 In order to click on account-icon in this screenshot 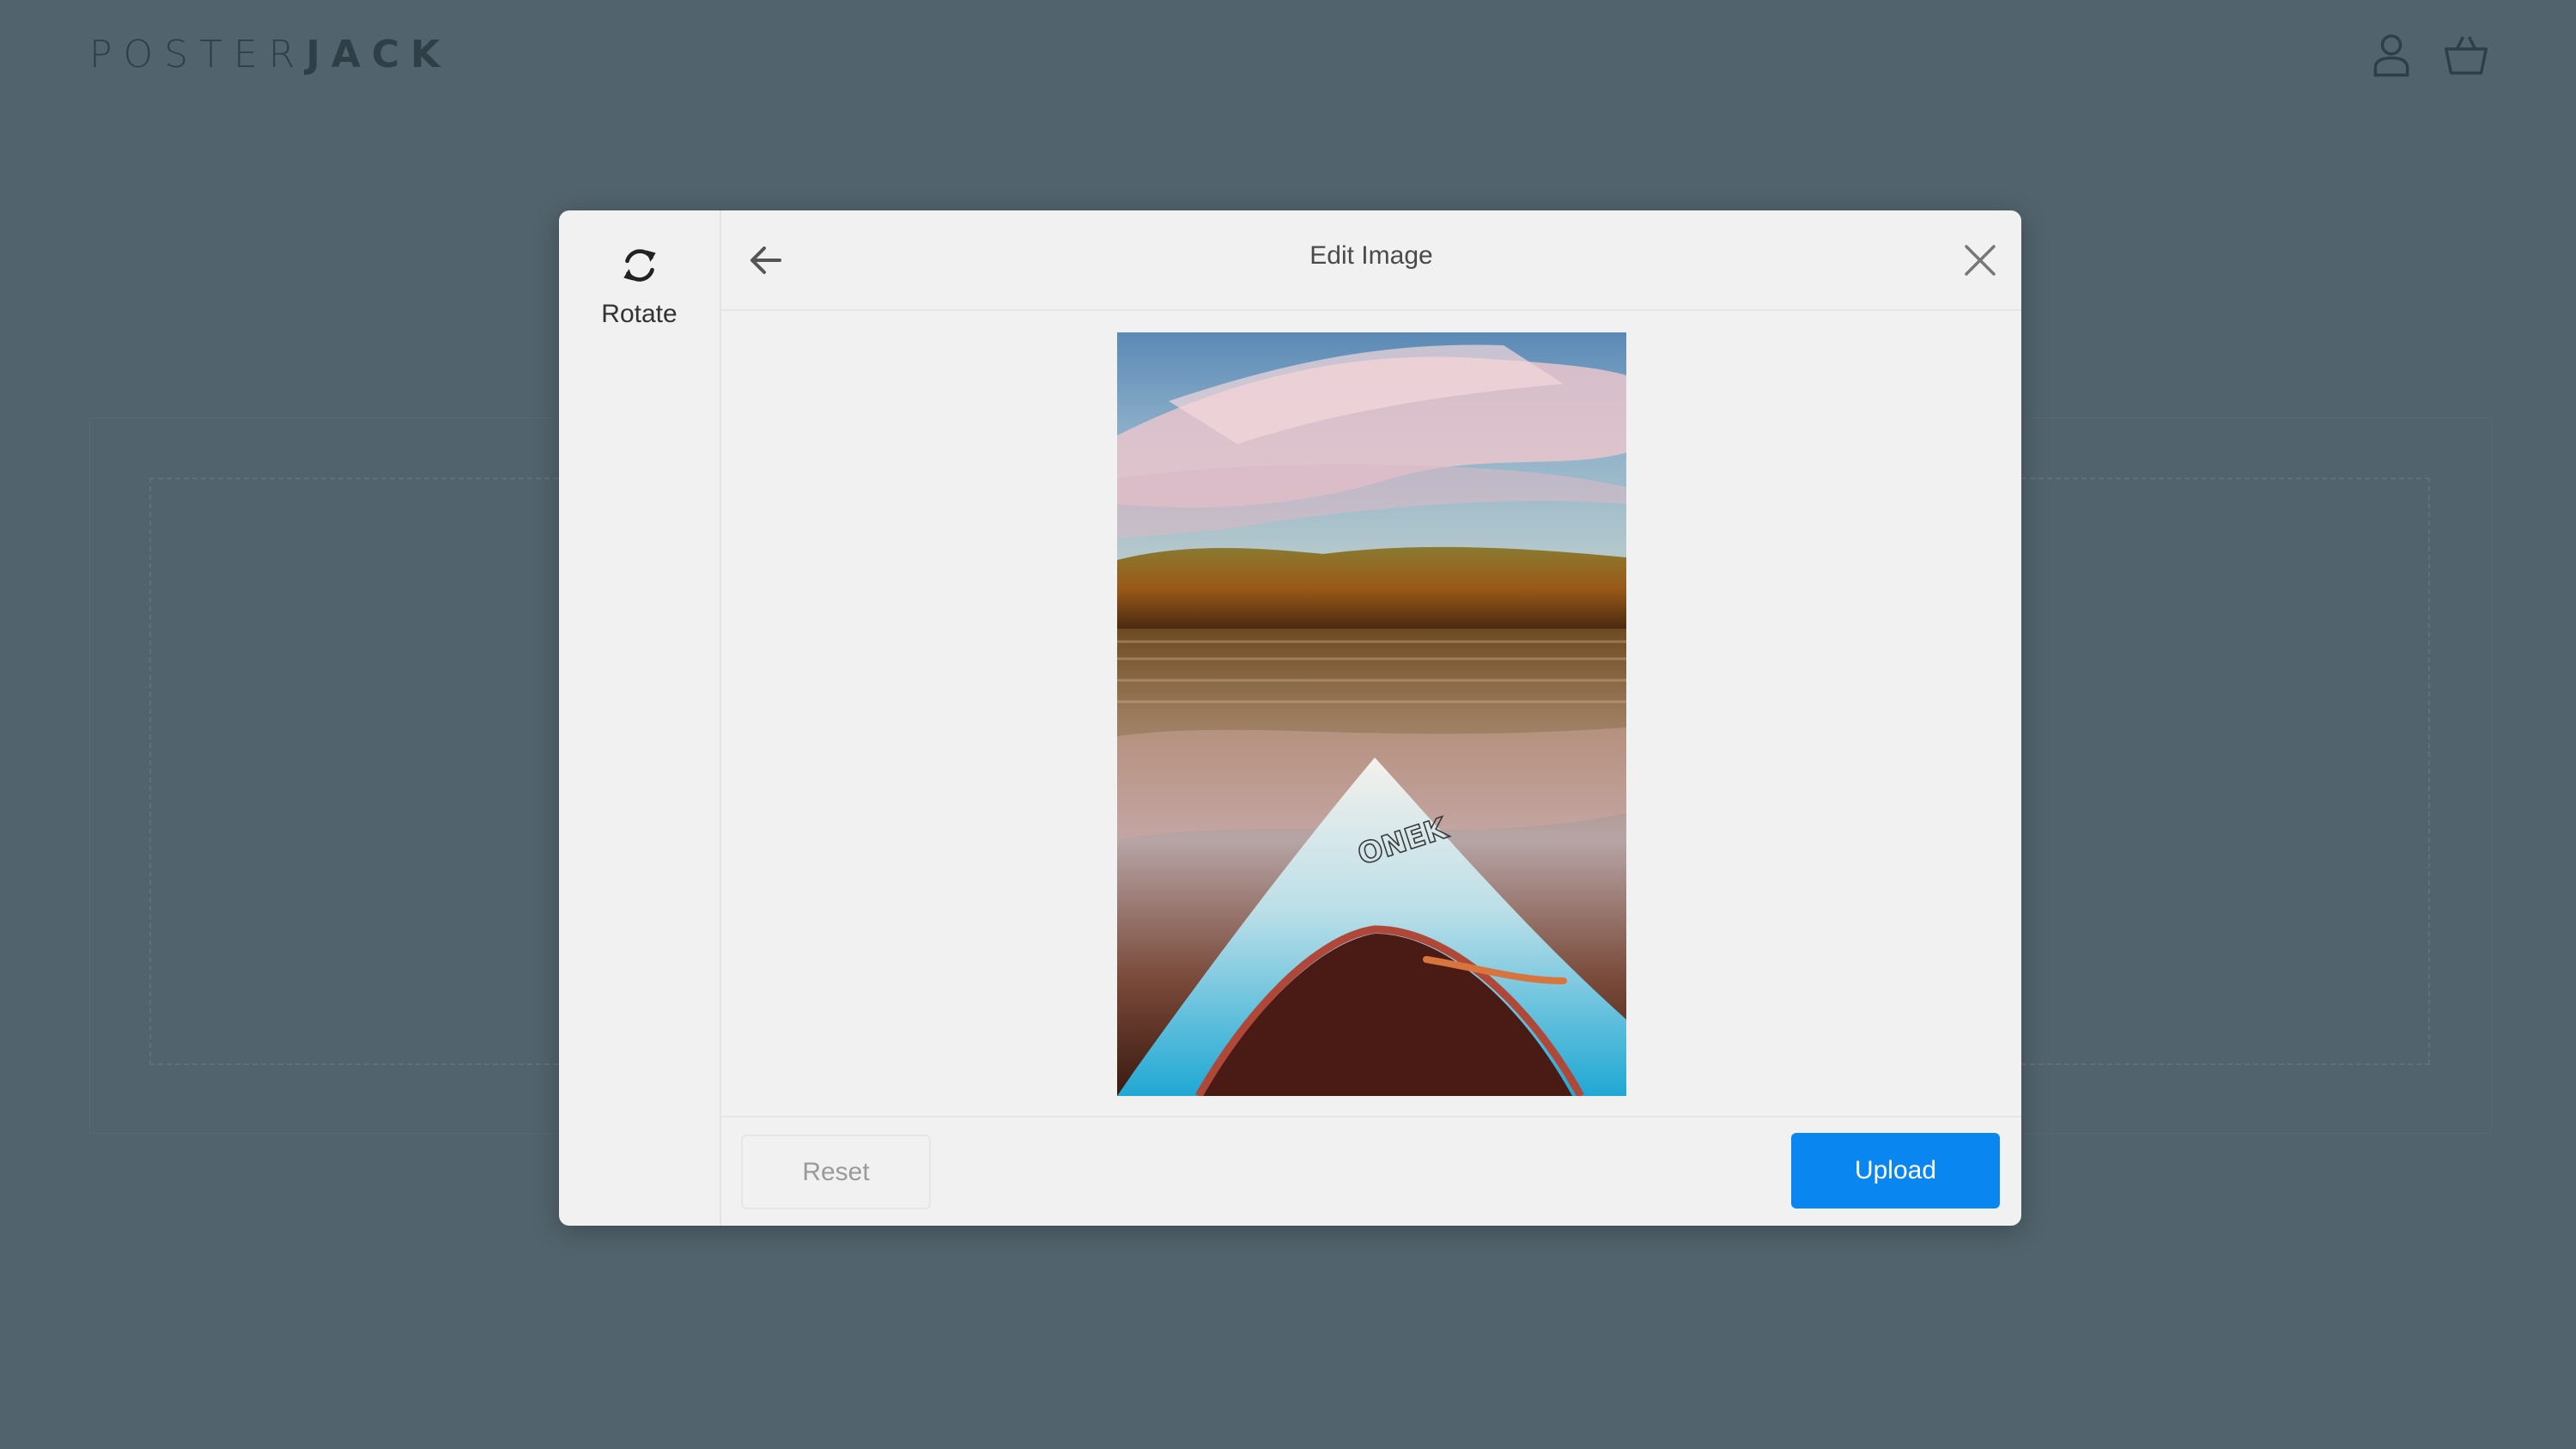, I will do `click(2391, 55)`.